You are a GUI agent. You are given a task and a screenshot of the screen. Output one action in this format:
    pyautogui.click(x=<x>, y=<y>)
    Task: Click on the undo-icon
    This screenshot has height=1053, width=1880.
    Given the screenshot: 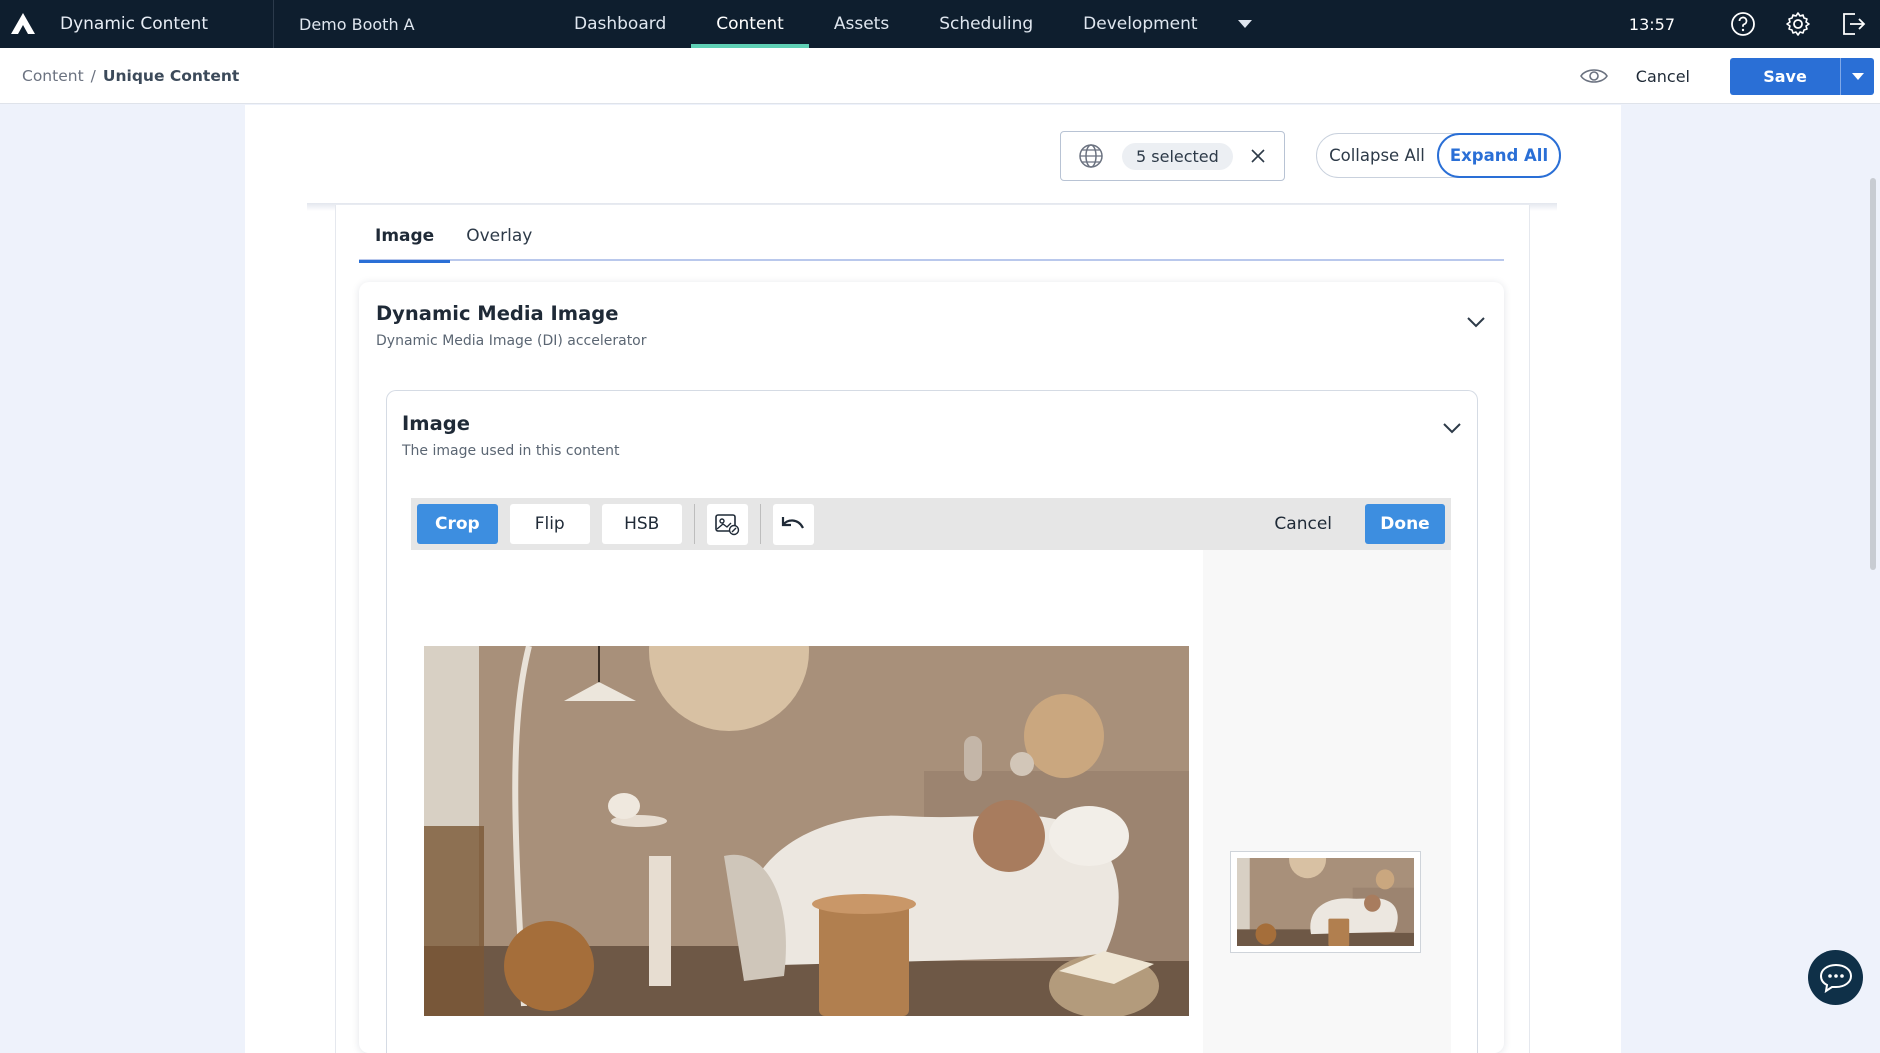 What is the action you would take?
    pyautogui.click(x=793, y=524)
    